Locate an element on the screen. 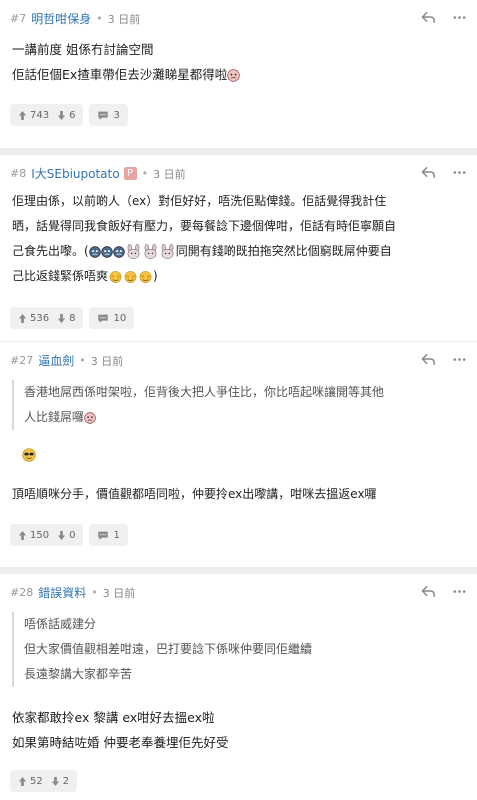 The image size is (477, 800). quoted-post: 香港地屌西係咁架啦，佢背後大把人爭住比，你比唔起咪讓開等其他 人比錢屌囉 is located at coordinates (239, 405).